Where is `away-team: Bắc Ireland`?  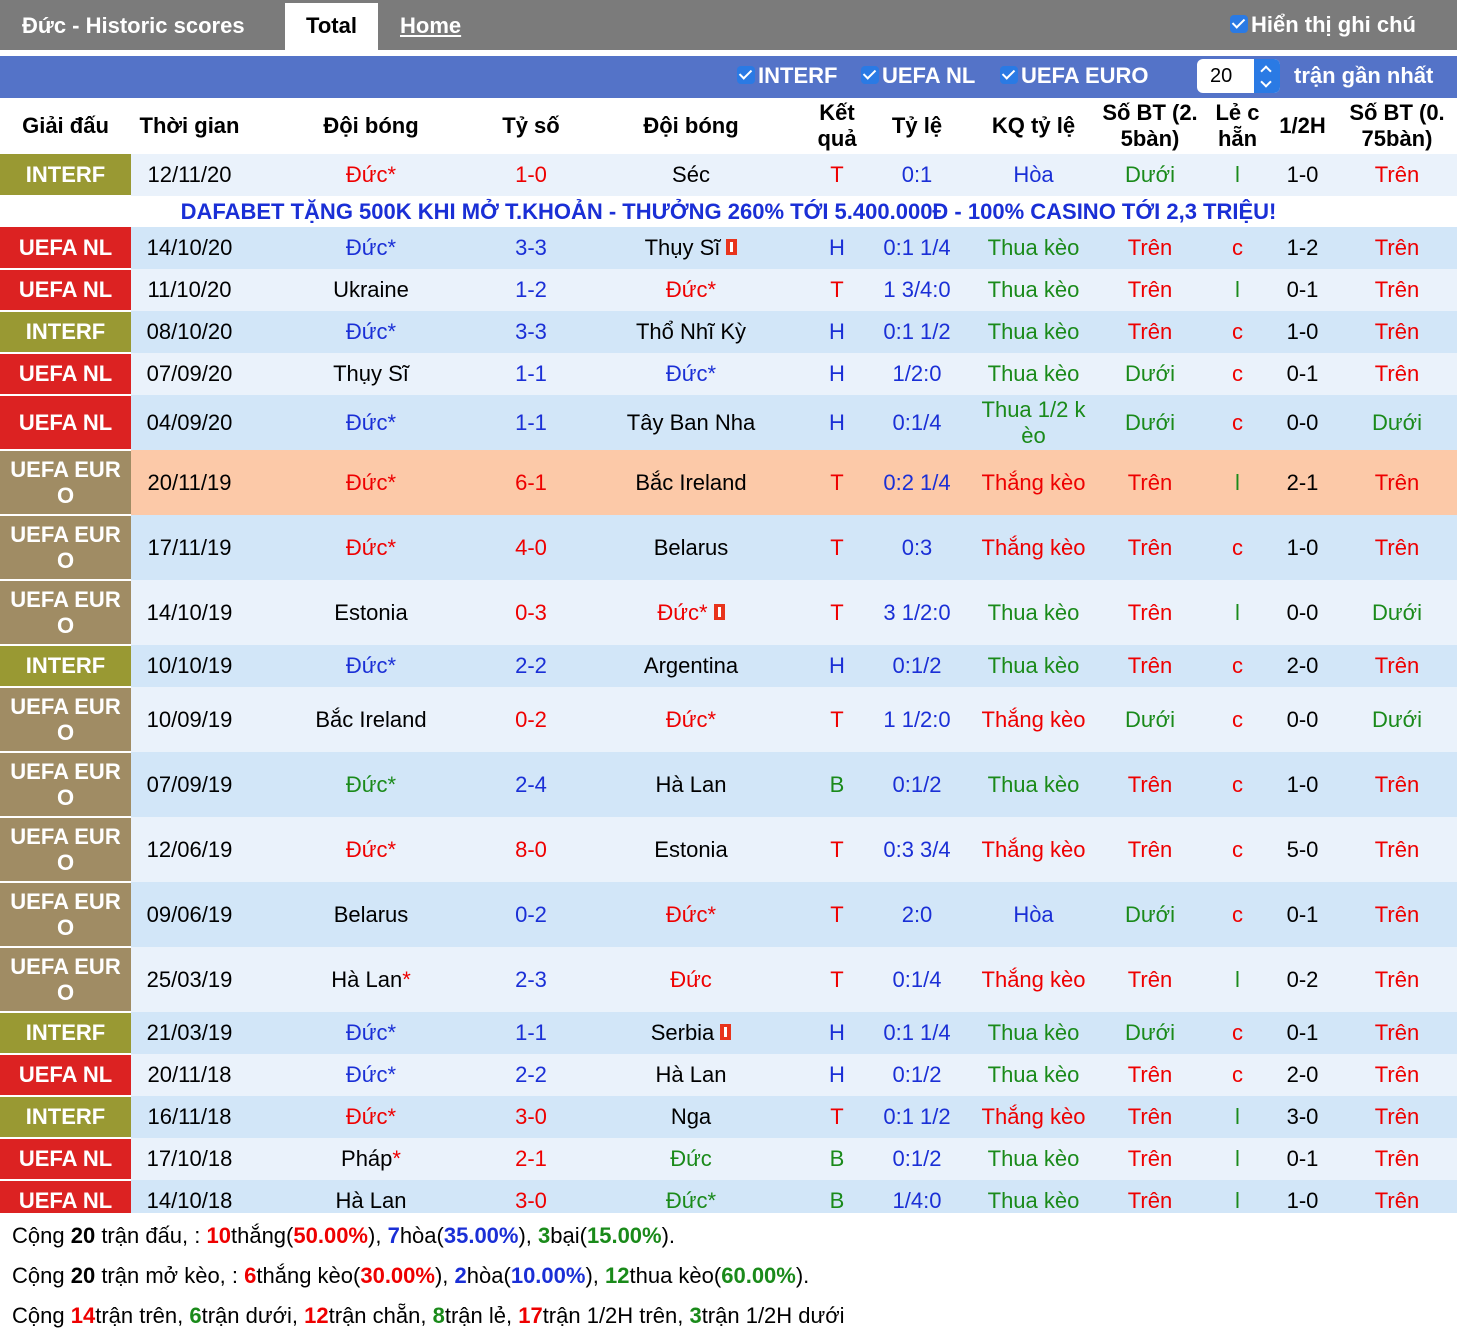 away-team: Bắc Ireland is located at coordinates (691, 482).